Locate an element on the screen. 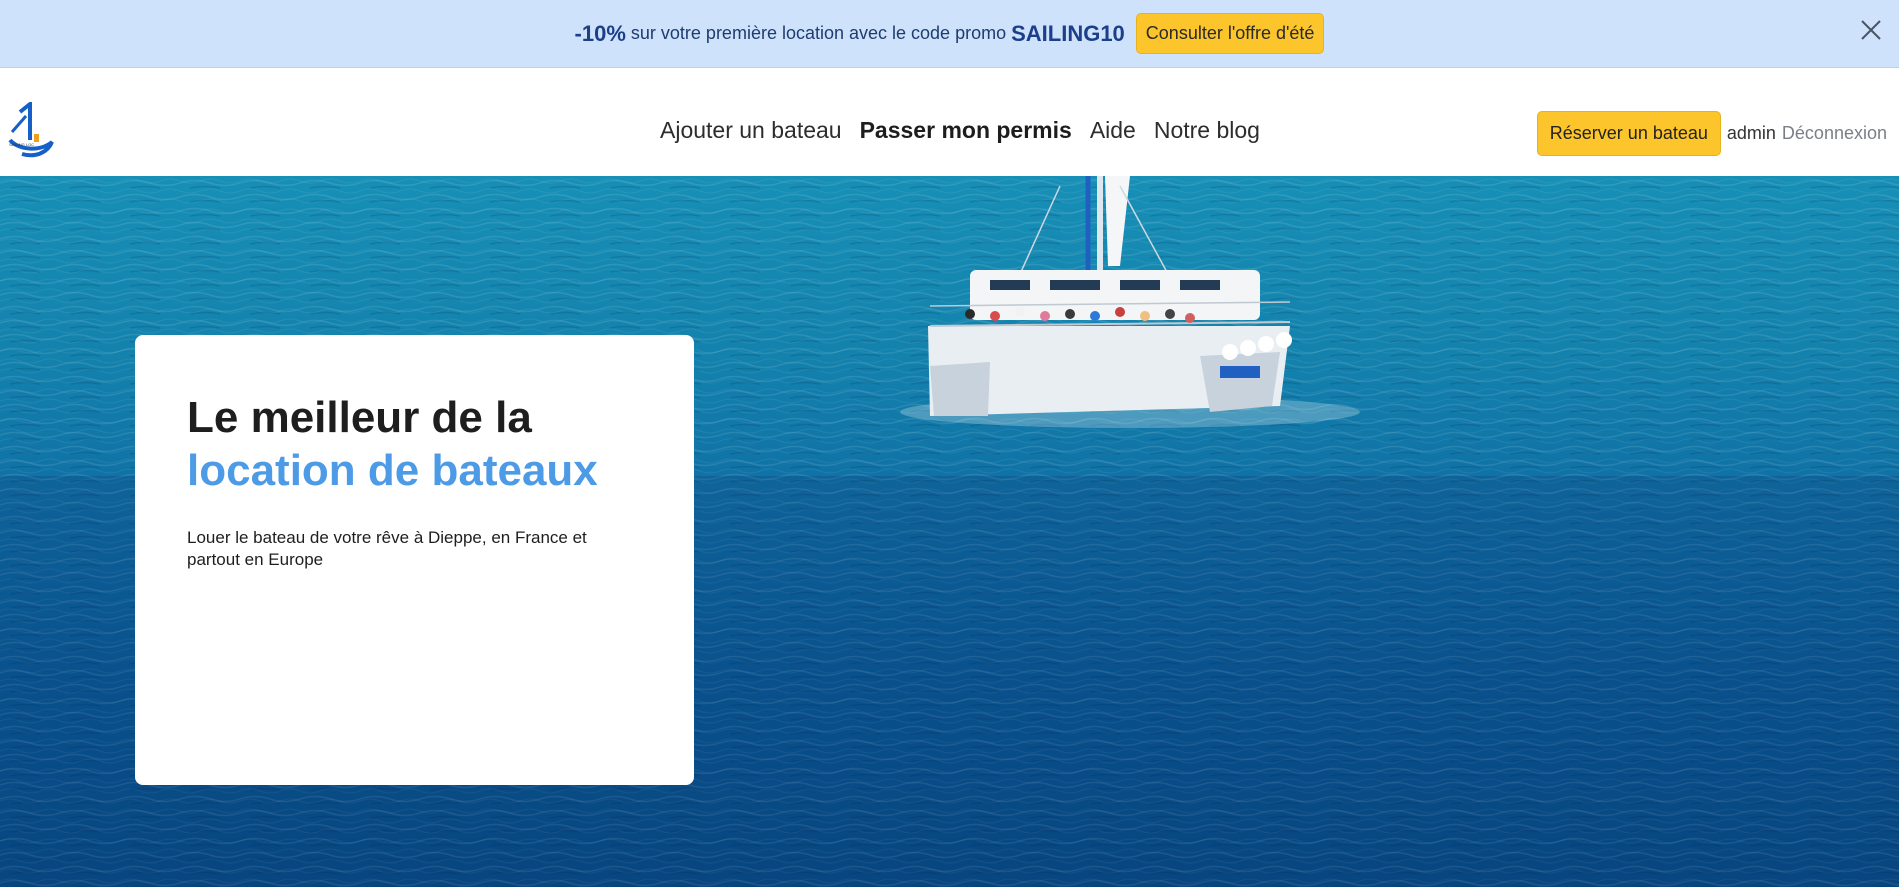 The image size is (1899, 887). svg-text: SAILING LOC is located at coordinates (21, 144).